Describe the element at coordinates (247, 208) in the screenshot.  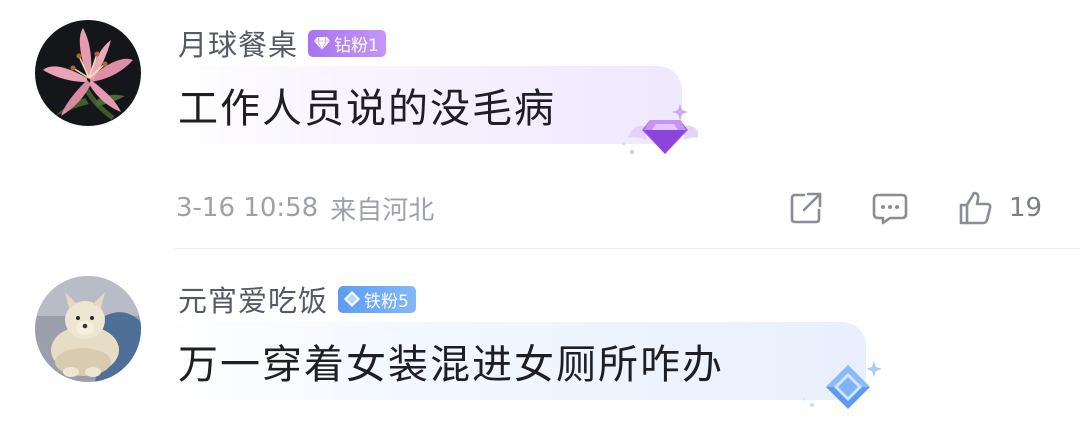
I see `comment-timestamp: 3-16 10:58` at that location.